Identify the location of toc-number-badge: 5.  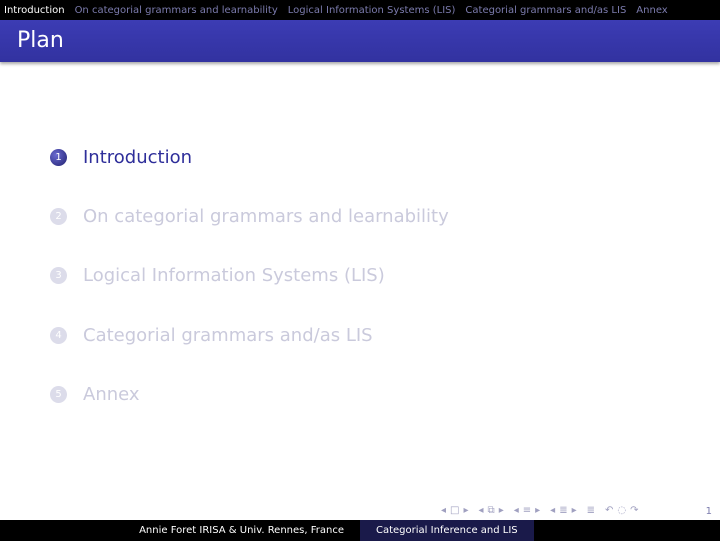
(58, 394).